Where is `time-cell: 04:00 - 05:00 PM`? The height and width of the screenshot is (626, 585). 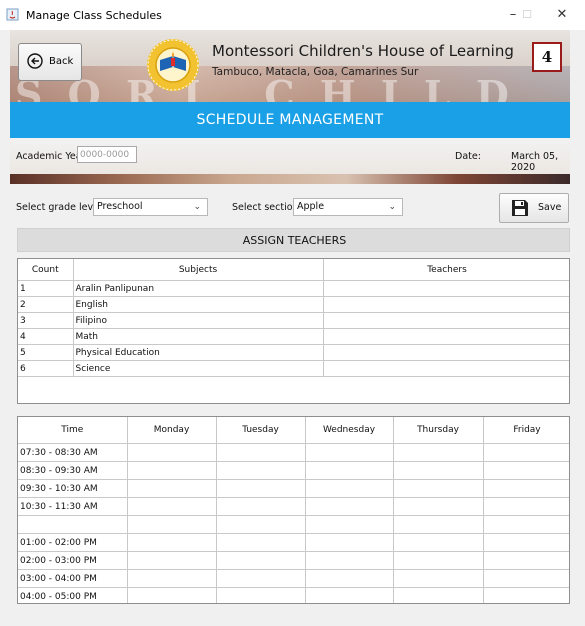
time-cell: 04:00 - 05:00 PM is located at coordinates (73, 595).